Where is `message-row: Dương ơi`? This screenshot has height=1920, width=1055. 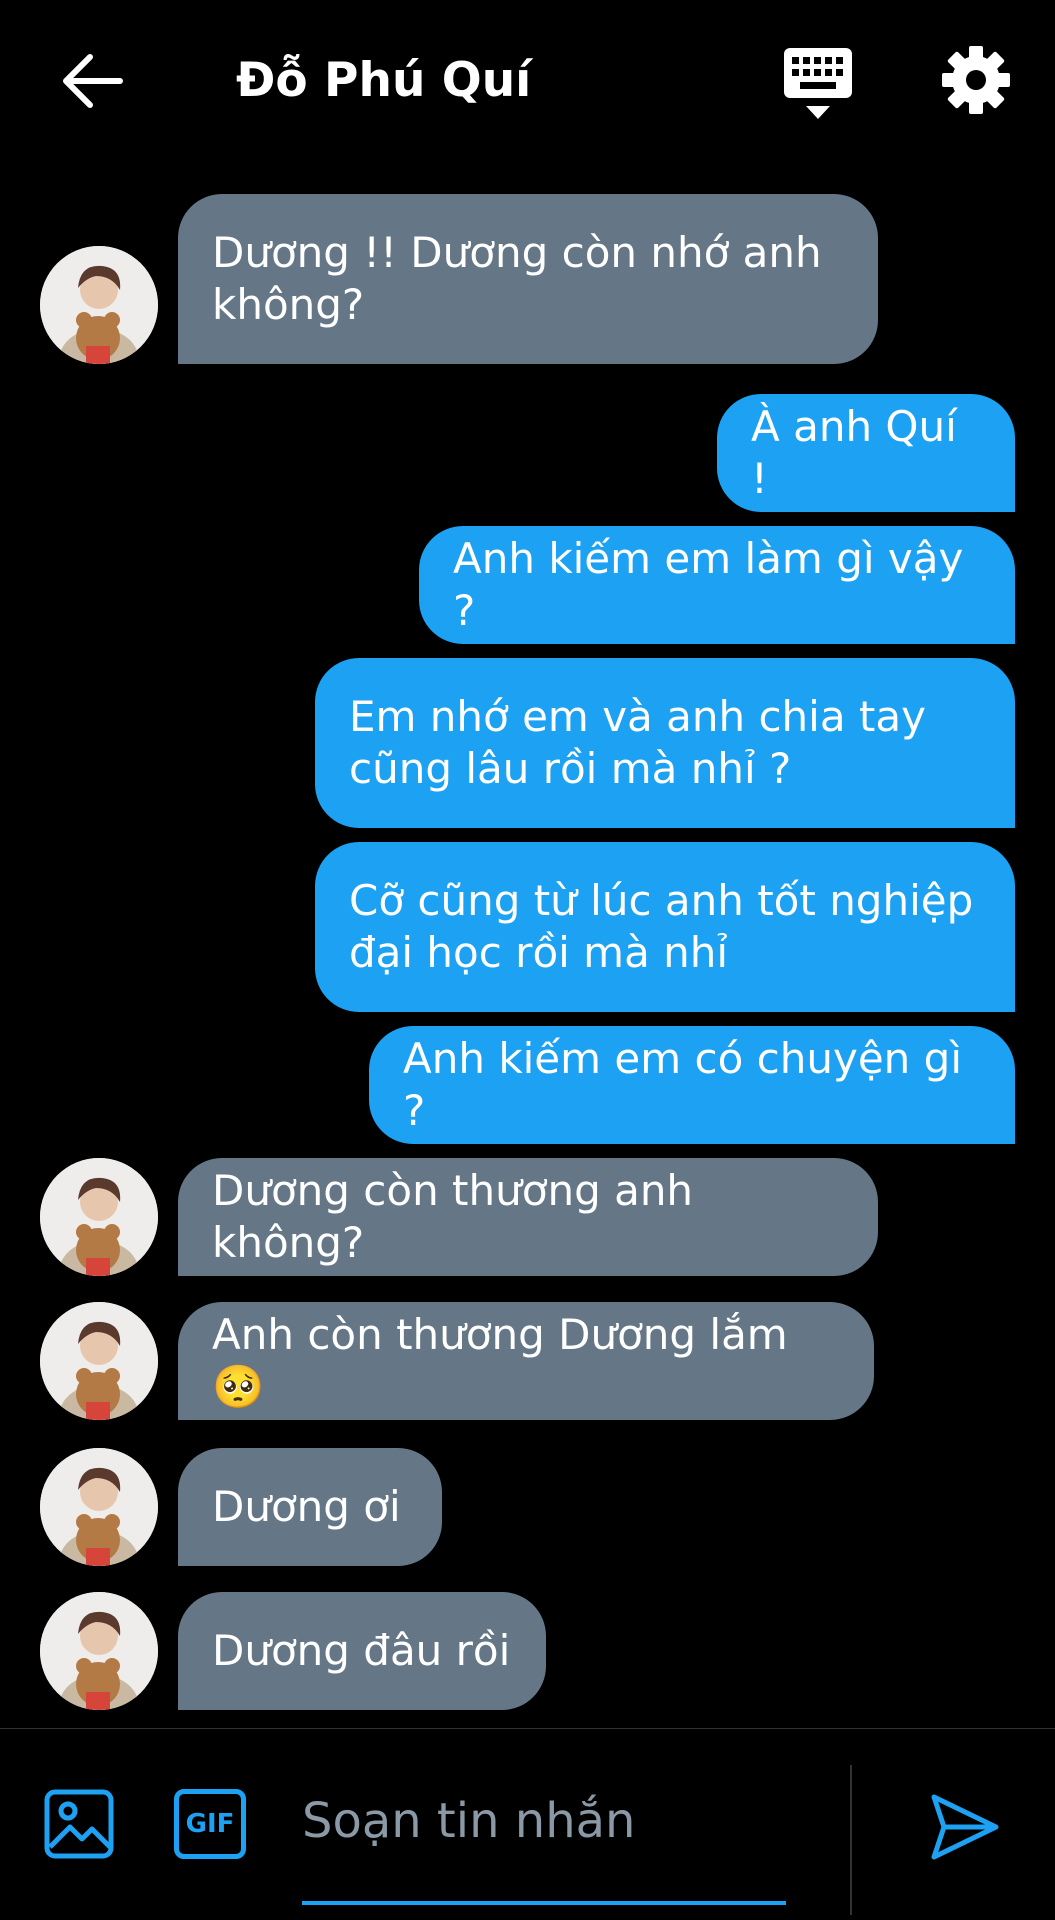
message-row: Dương ơi is located at coordinates (527, 1507).